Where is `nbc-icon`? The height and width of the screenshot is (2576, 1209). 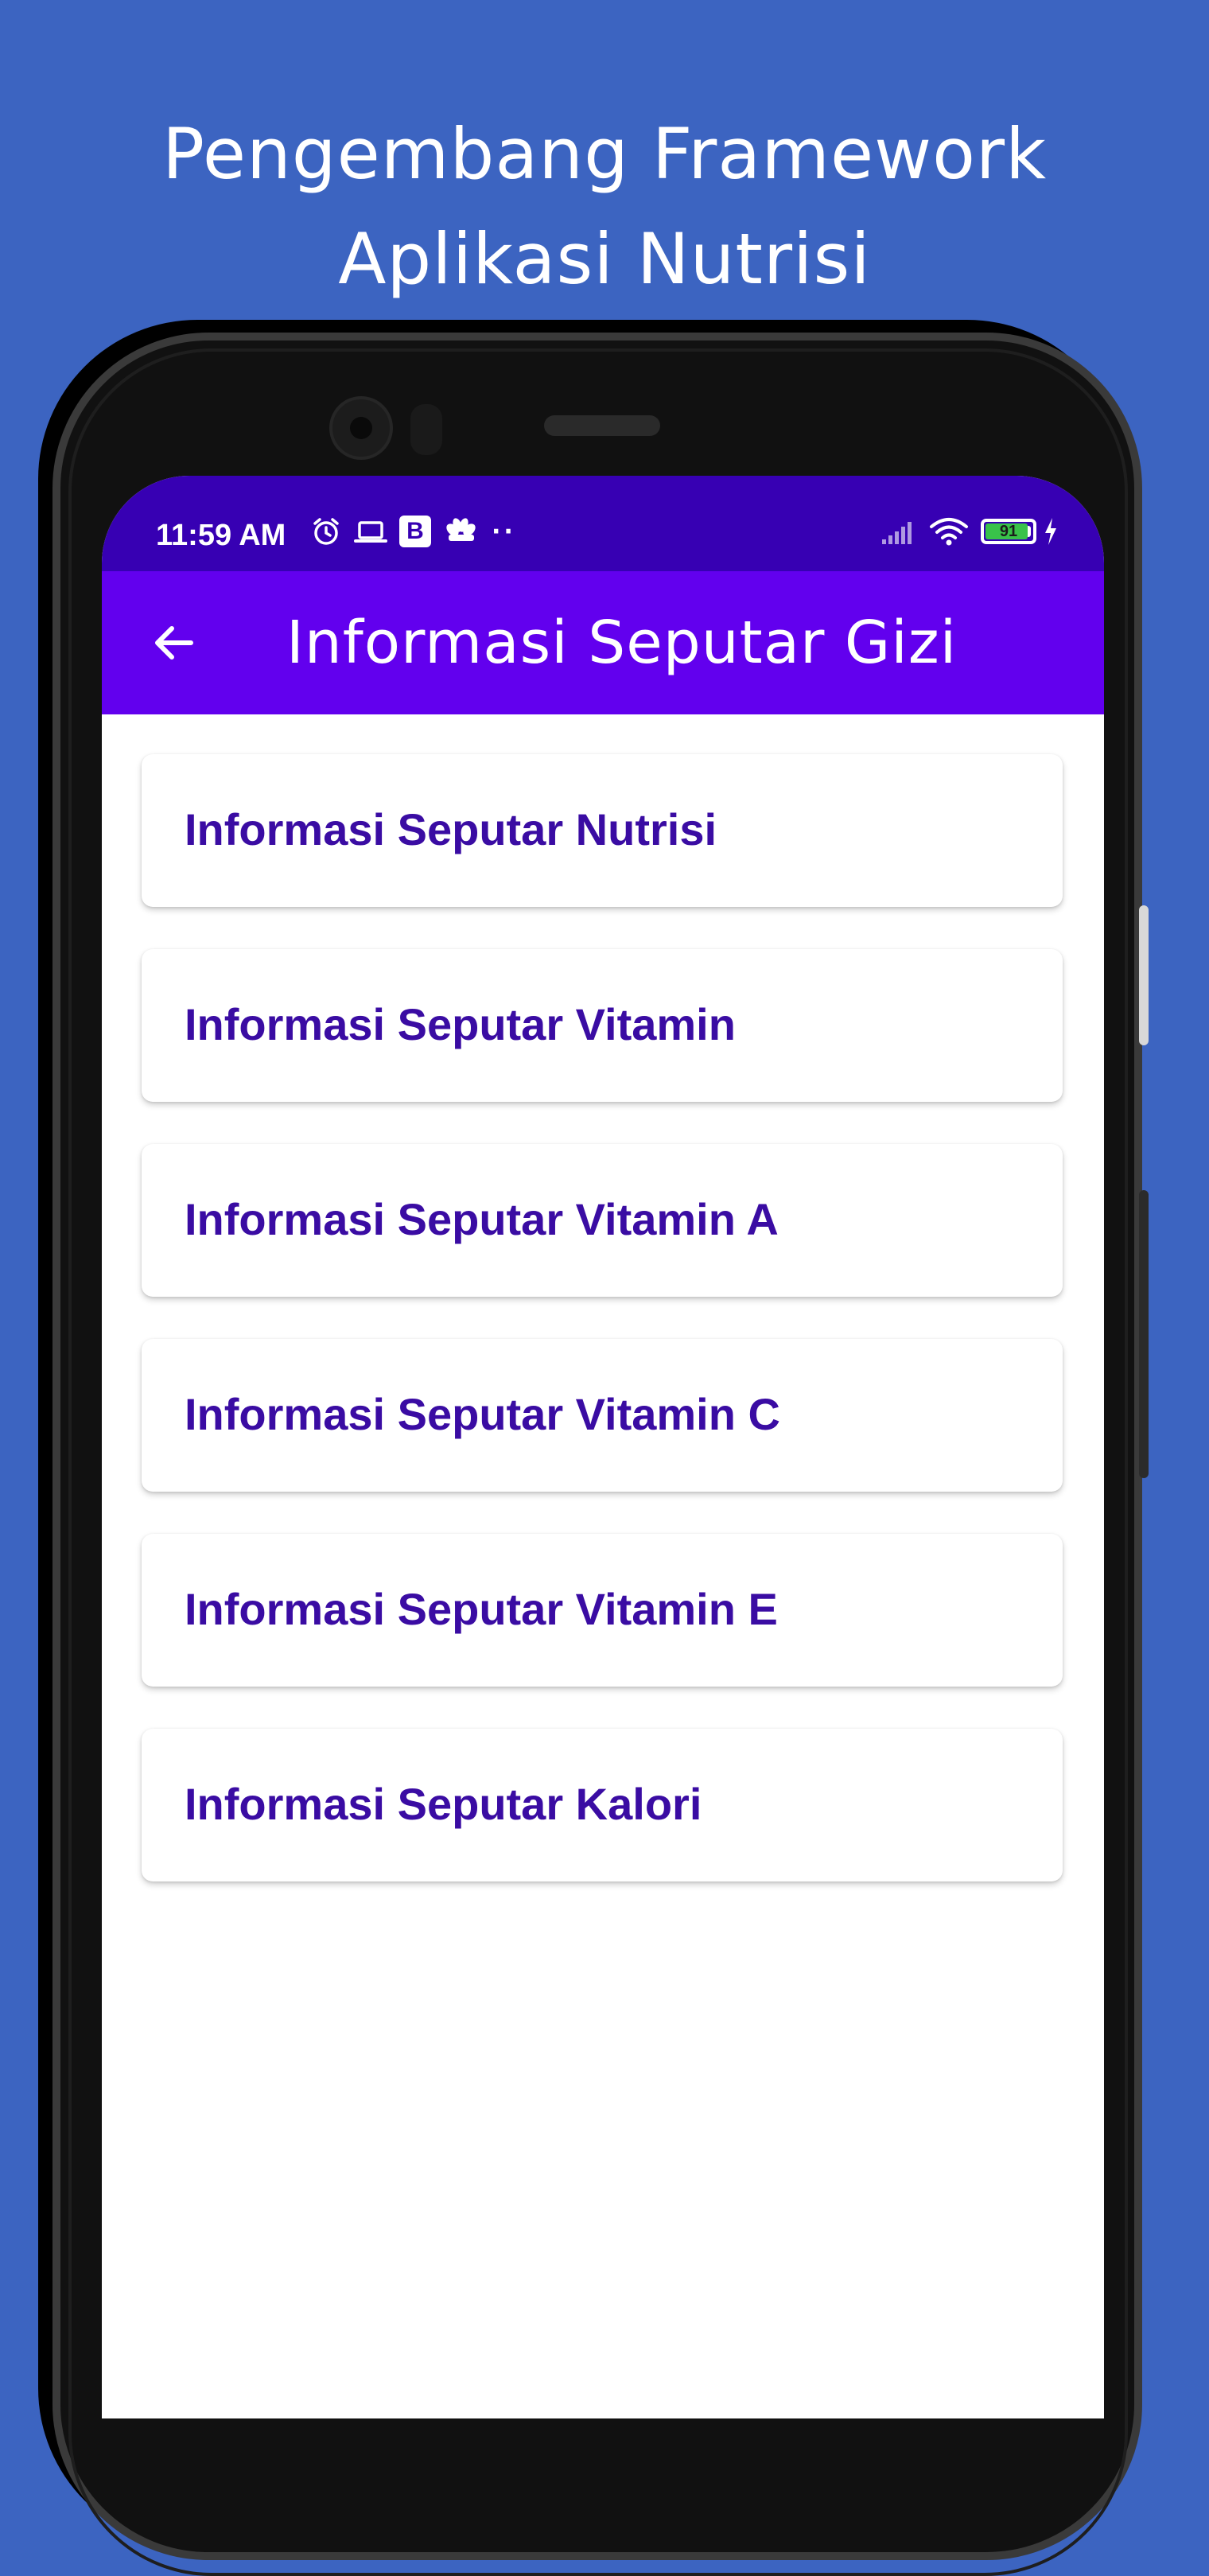 nbc-icon is located at coordinates (461, 532).